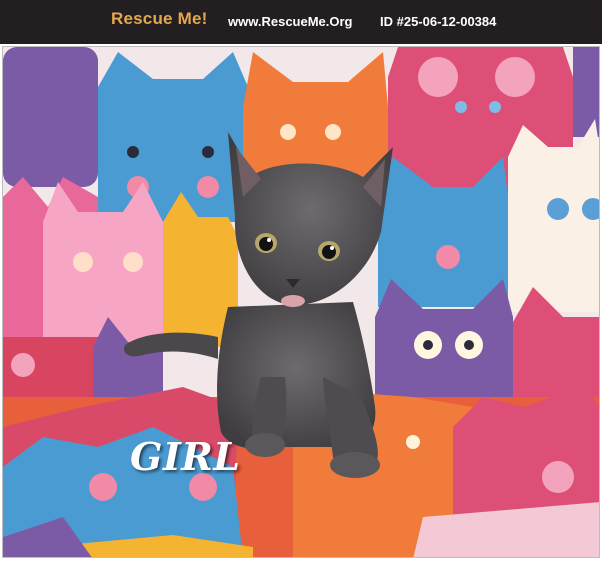 This screenshot has width=602, height=562. What do you see at coordinates (438, 21) in the screenshot?
I see `pet-id-label: ID #25-06-12-00384` at bounding box center [438, 21].